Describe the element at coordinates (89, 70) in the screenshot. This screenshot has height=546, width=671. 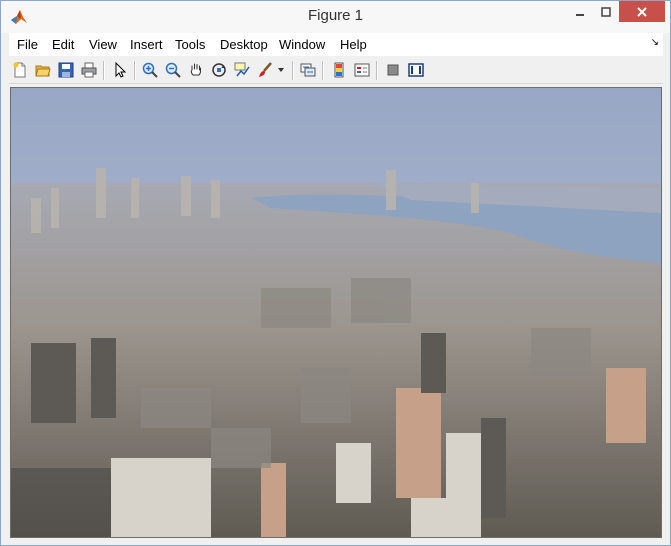
I see `print-icon` at that location.